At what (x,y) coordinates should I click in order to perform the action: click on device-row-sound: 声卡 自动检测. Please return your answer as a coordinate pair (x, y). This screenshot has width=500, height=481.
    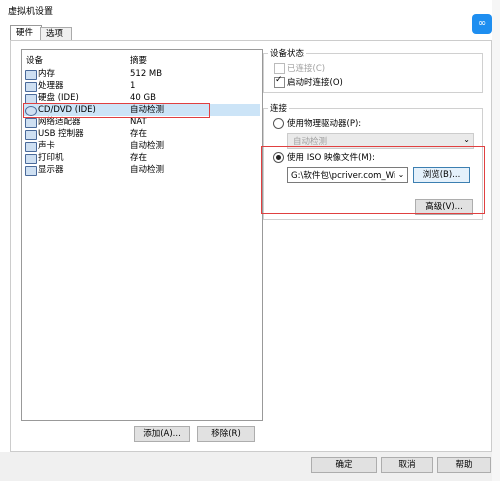
    Looking at the image, I should click on (142, 146).